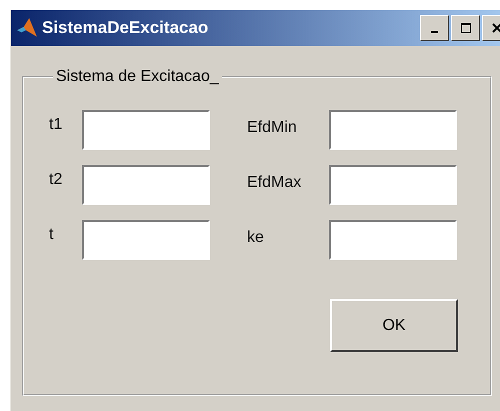  I want to click on window-title: SistemaDeExcitacao, so click(125, 28).